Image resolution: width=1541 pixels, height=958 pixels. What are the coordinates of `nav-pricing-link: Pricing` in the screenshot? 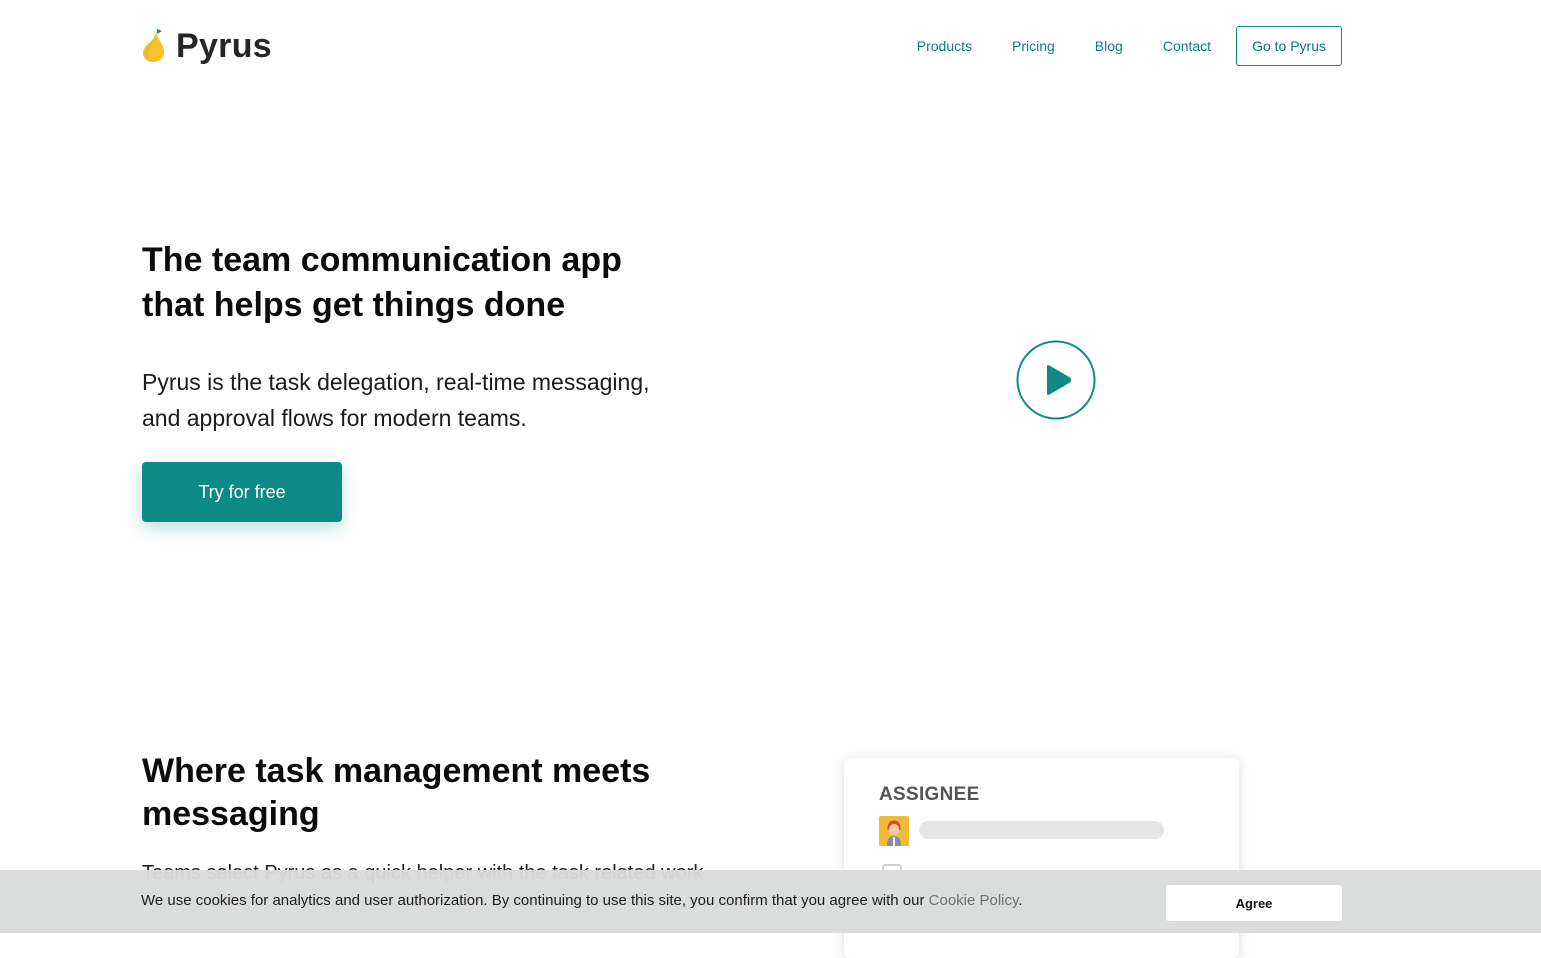 It's located at (1033, 46).